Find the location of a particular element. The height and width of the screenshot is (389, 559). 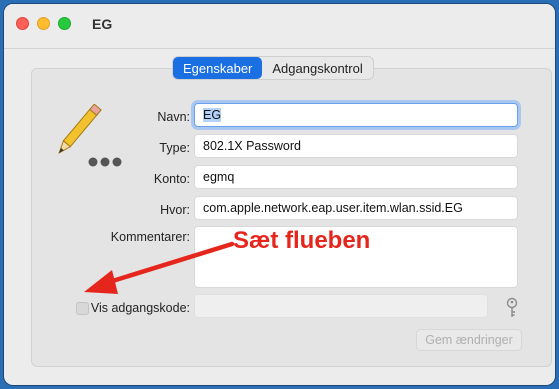

type-label: Type: is located at coordinates (174, 148).